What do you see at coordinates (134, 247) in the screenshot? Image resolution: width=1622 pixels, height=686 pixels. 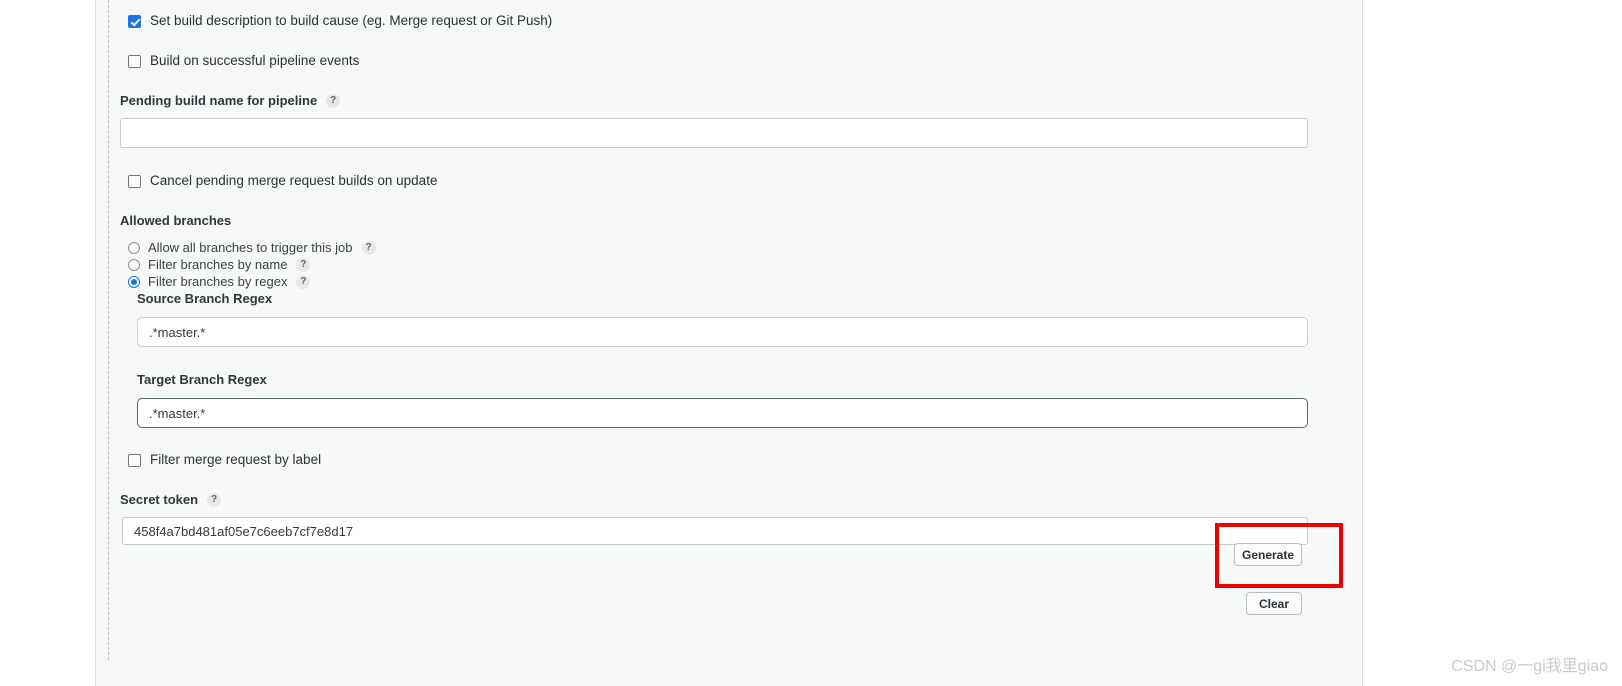 I see `allow-all-branches-radio` at bounding box center [134, 247].